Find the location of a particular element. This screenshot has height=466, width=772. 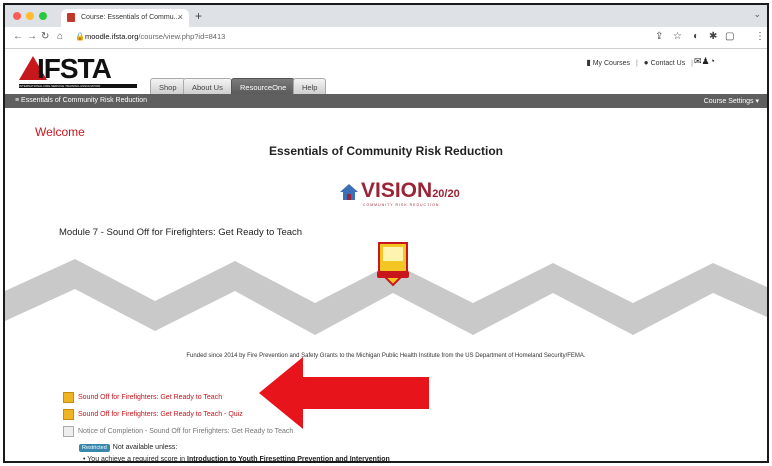

red-arrow-annotation is located at coordinates (344, 393).